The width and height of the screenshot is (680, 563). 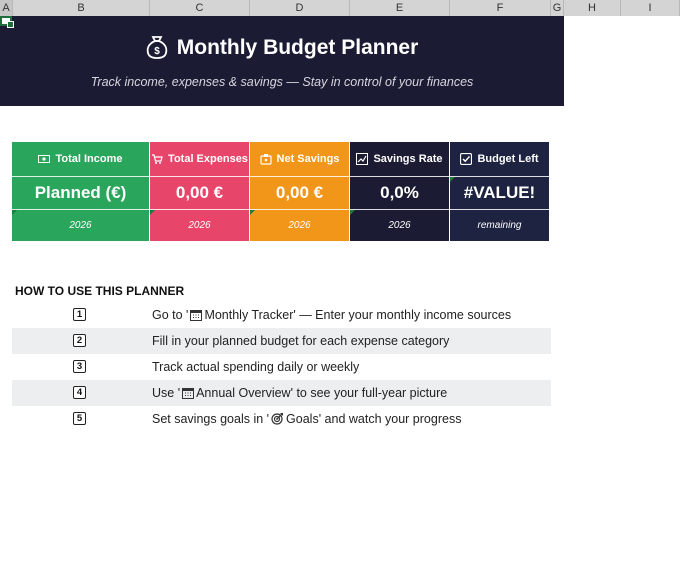 What do you see at coordinates (170, 315) in the screenshot?
I see `step-text: Go to '` at bounding box center [170, 315].